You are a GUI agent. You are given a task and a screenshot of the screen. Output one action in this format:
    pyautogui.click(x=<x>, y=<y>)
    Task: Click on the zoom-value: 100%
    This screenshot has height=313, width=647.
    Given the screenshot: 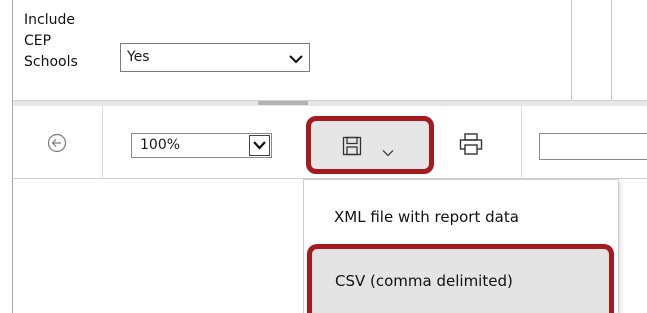 What is the action you would take?
    pyautogui.click(x=160, y=145)
    